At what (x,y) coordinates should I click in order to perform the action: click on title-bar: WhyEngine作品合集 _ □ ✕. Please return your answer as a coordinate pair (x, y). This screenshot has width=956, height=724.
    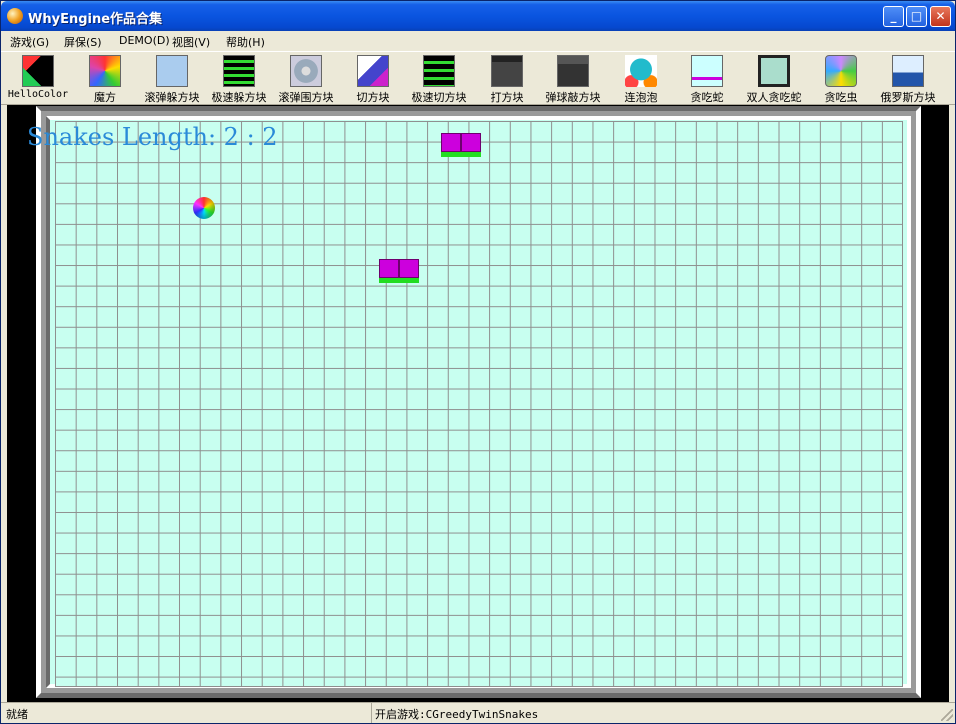
    Looking at the image, I should click on (478, 16).